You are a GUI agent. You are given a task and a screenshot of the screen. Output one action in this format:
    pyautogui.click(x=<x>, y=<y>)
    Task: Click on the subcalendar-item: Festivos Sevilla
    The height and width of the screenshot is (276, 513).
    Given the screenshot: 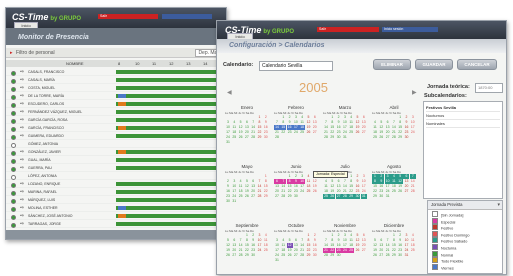 What is the action you would take?
    pyautogui.click(x=463, y=108)
    